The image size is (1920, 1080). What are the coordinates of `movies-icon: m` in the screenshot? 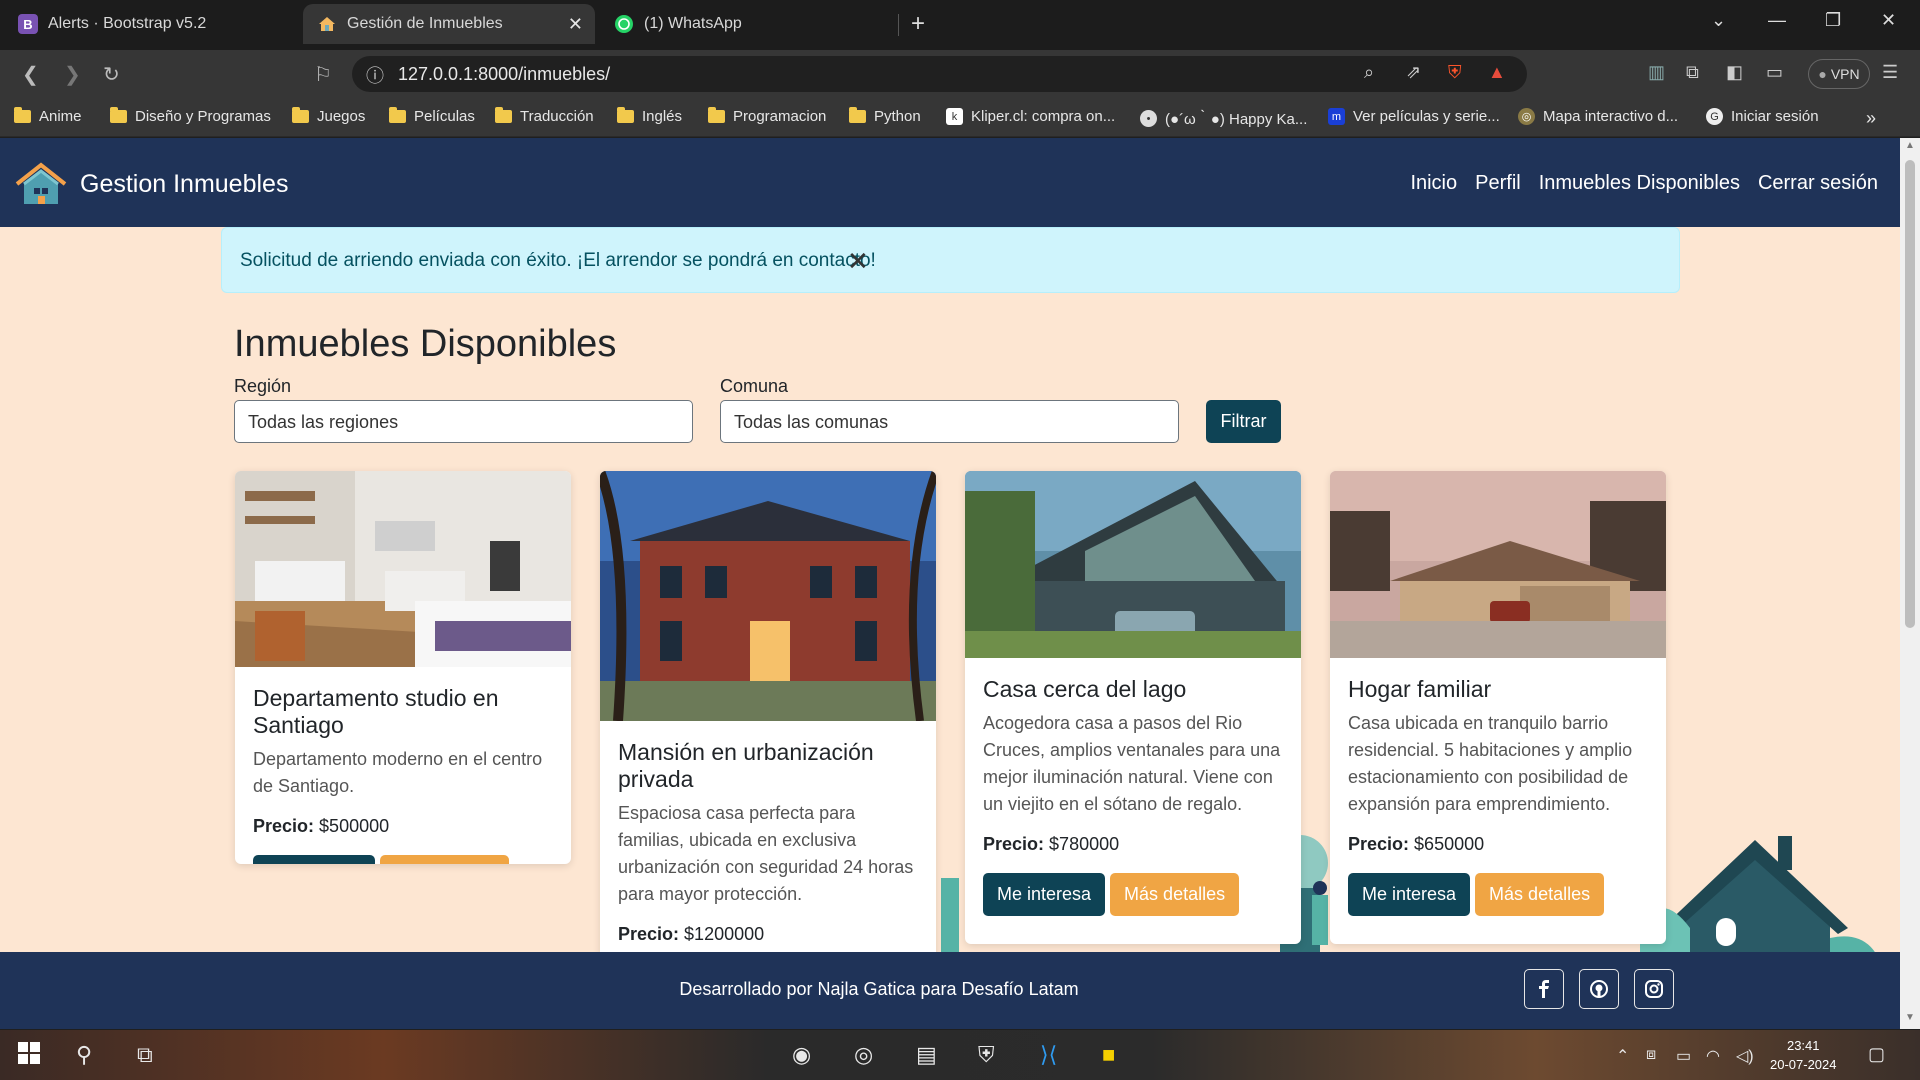 It's located at (1336, 116).